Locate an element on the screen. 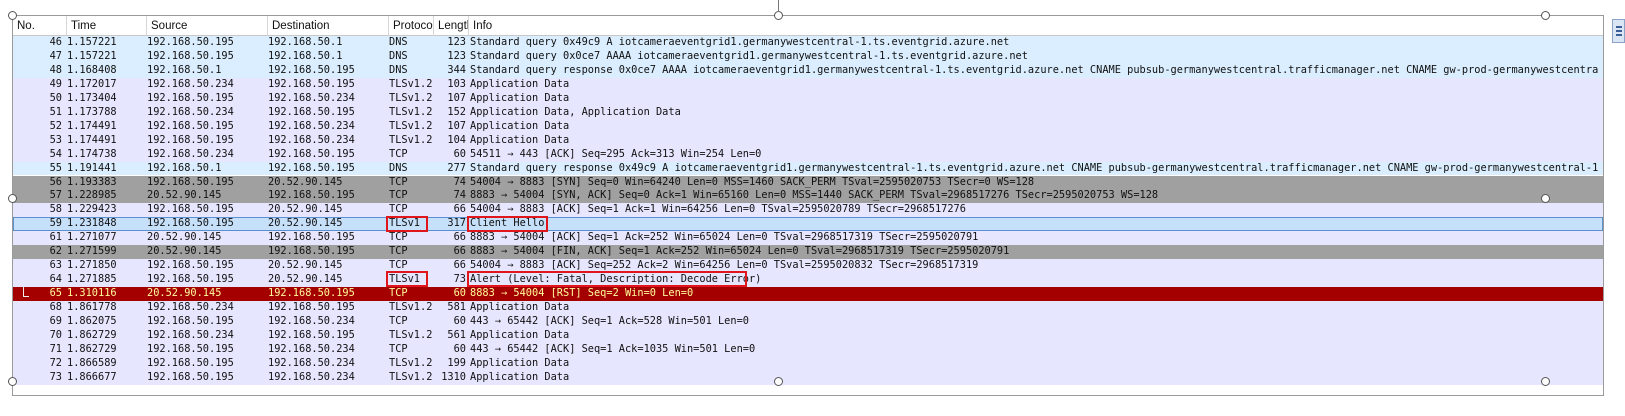 The image size is (1625, 416). highlight-box-info-client-hello is located at coordinates (507, 224).